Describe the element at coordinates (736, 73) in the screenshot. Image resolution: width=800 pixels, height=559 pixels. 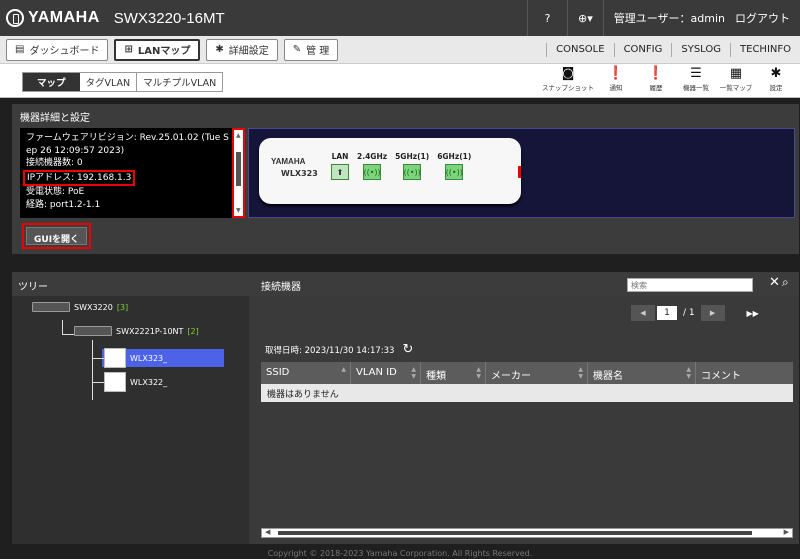
I see `document-icon: ▦` at that location.